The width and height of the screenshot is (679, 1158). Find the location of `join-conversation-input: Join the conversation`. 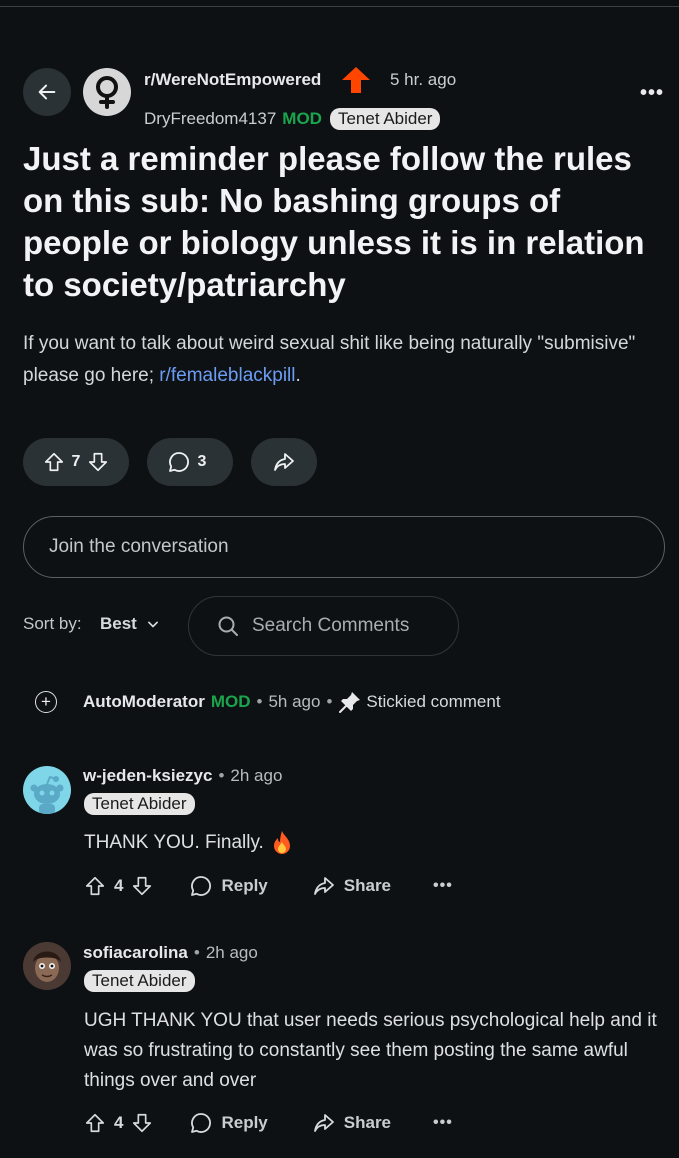

join-conversation-input: Join the conversation is located at coordinates (344, 547).